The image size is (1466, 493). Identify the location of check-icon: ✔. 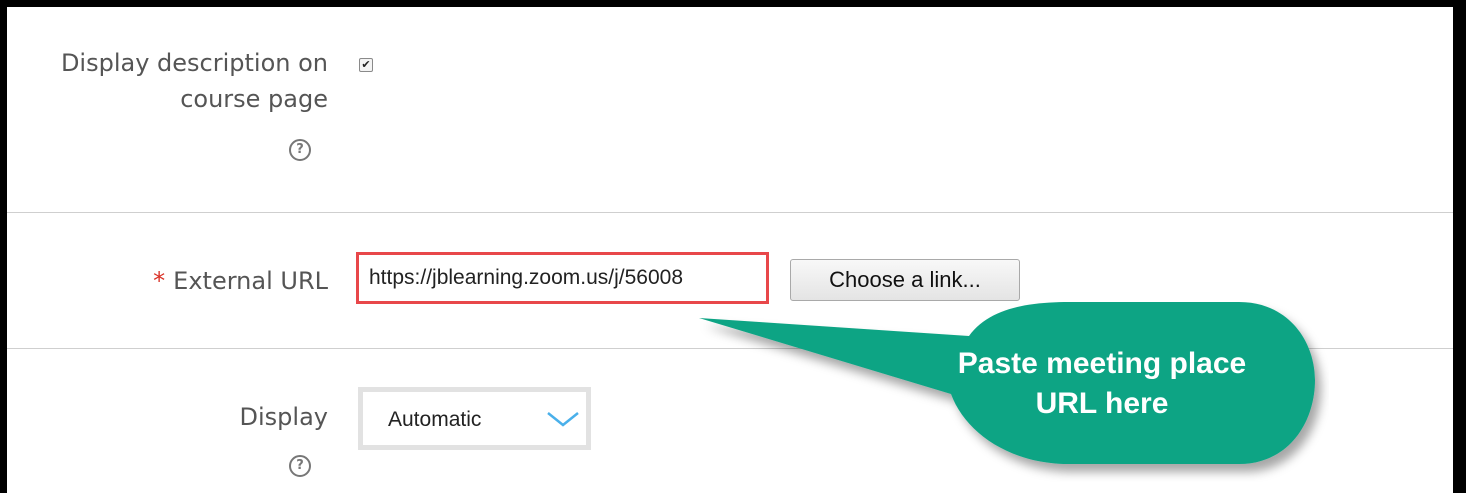
(366, 64).